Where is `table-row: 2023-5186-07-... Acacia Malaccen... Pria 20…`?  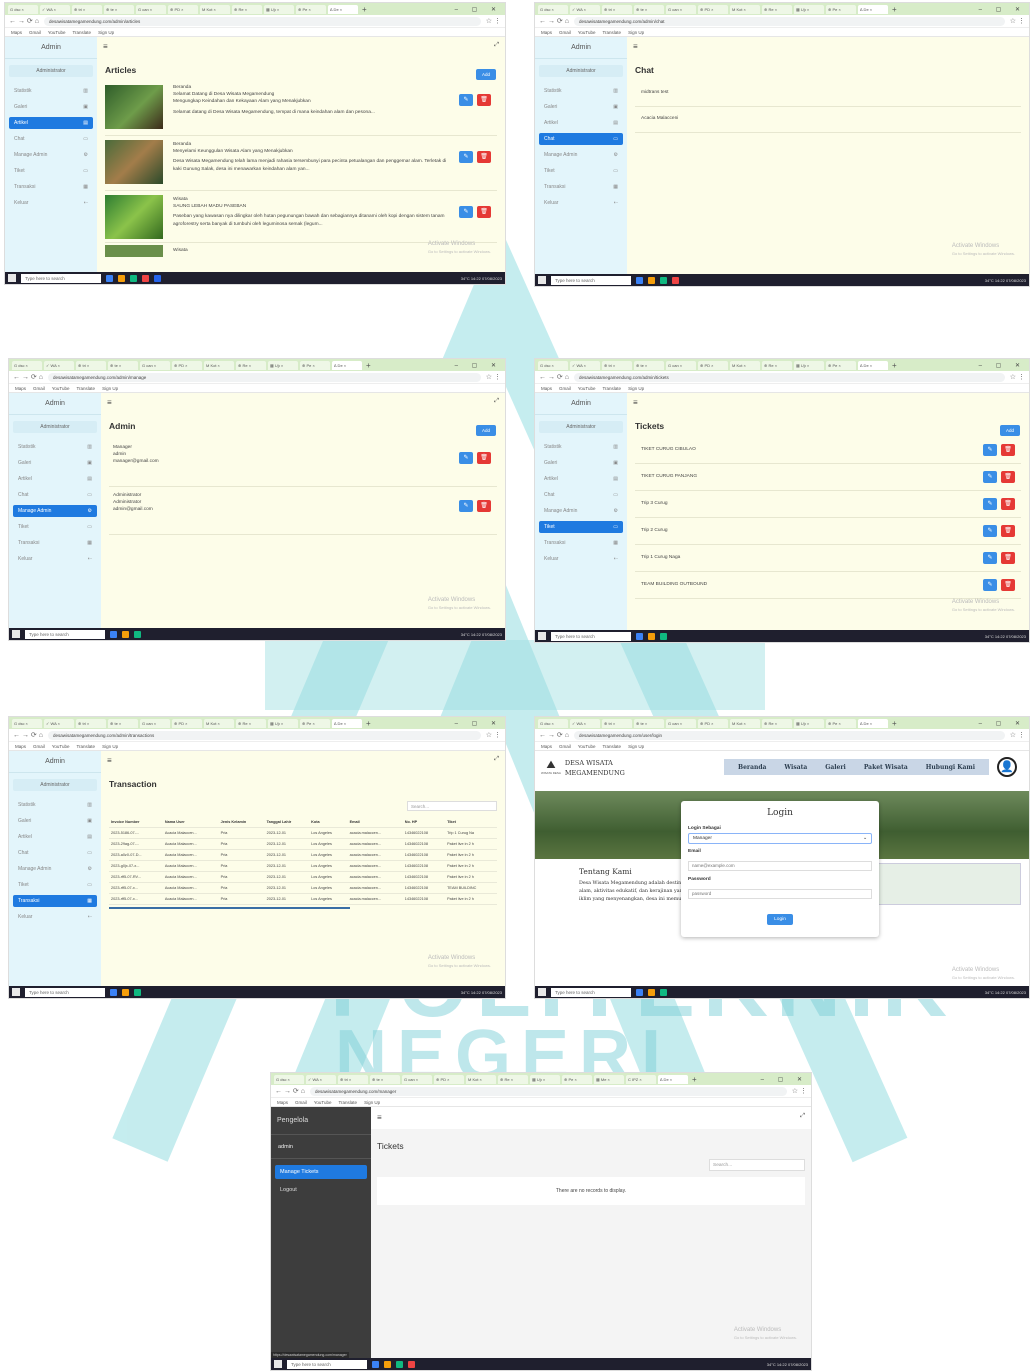
table-row: 2023-5186-07-... Acacia Malaccen... Pria 20… is located at coordinates (303, 833).